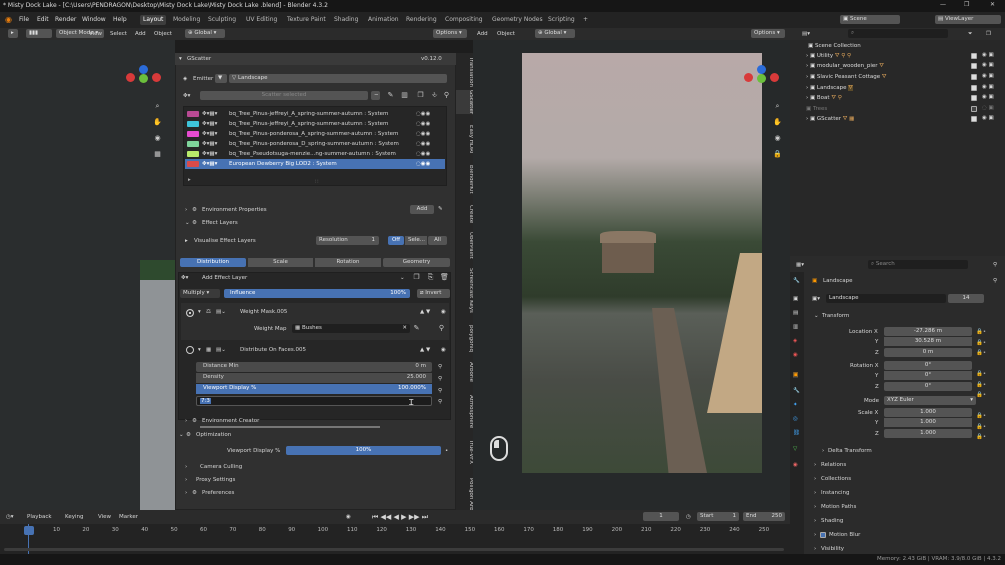  Describe the element at coordinates (118, 34) in the screenshot. I see `menu-select: Select` at that location.